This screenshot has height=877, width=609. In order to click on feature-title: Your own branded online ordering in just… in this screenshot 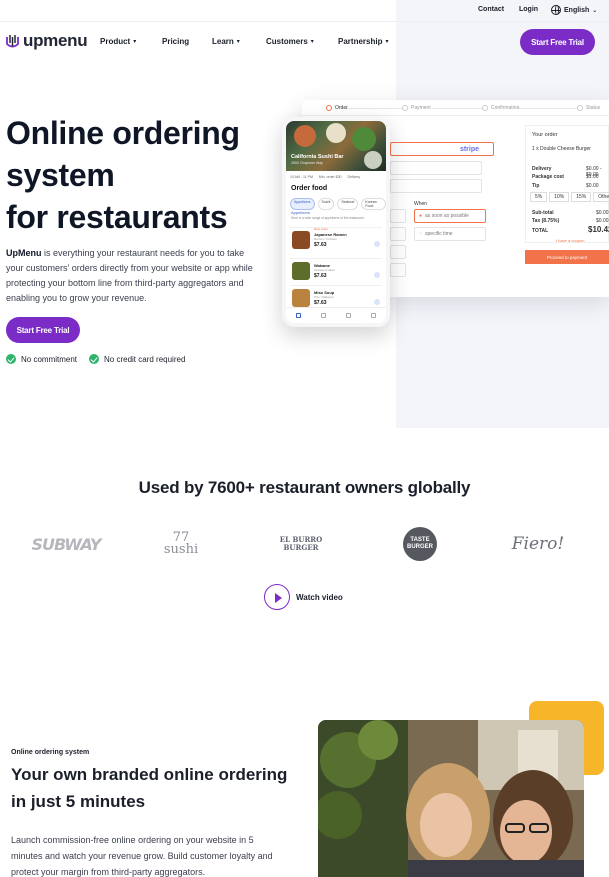, I will do `click(149, 788)`.